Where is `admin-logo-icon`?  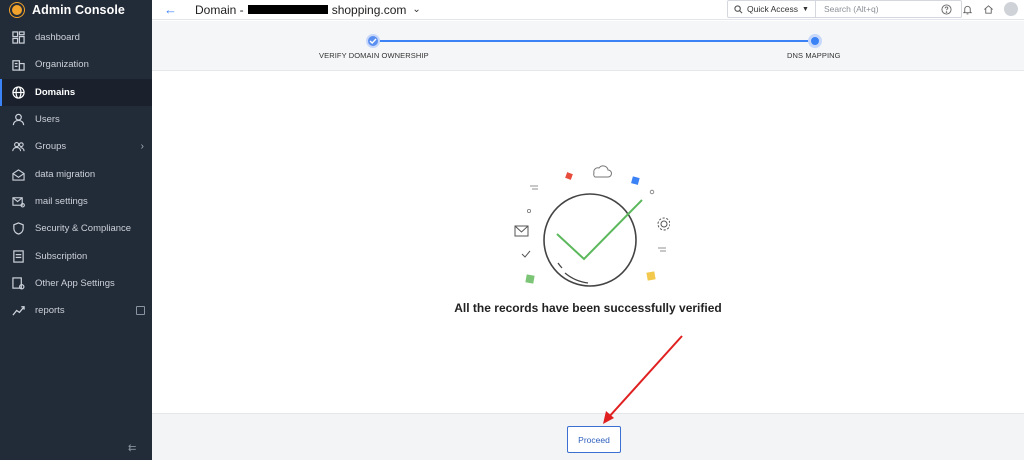
admin-logo-icon is located at coordinates (17, 10).